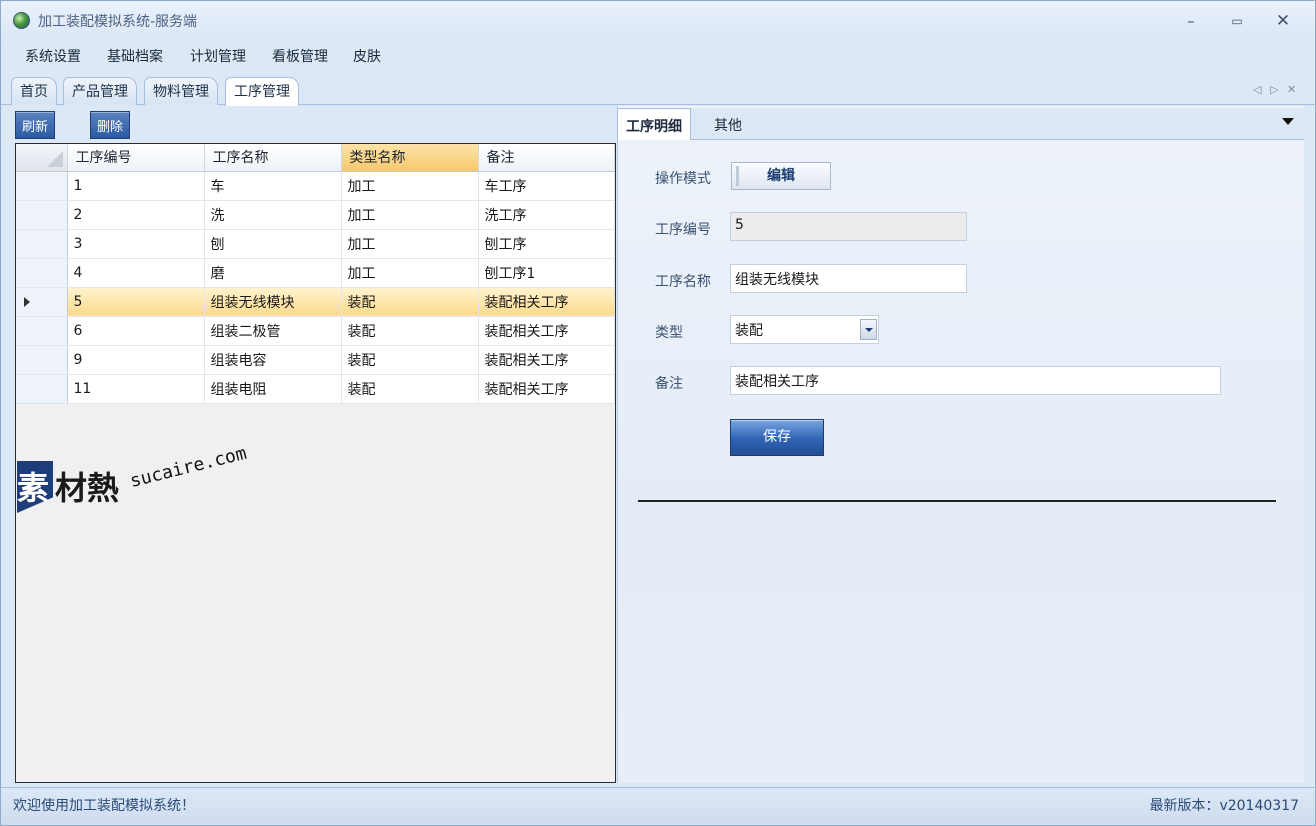 The image size is (1316, 826). I want to click on cell-code: 4, so click(136, 273).